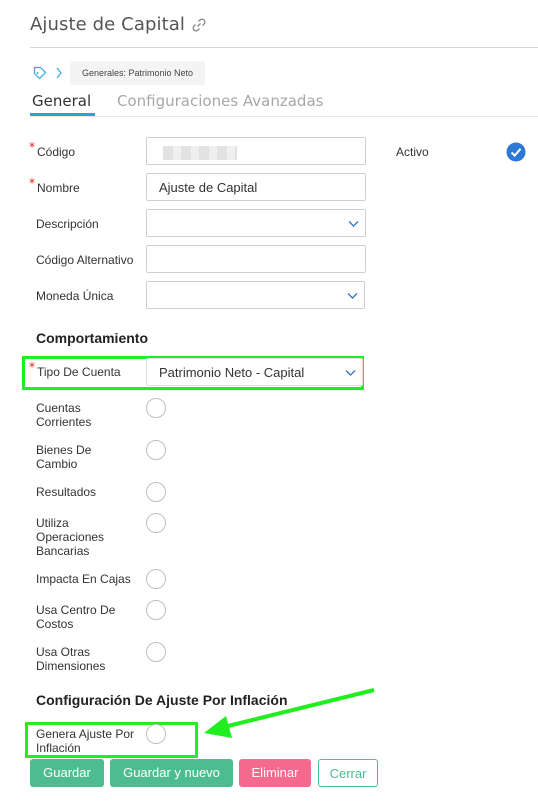 Image resolution: width=538 pixels, height=809 pixels. What do you see at coordinates (83, 579) in the screenshot?
I see `impacta-en-cajas-label: Impacta En Cajas` at bounding box center [83, 579].